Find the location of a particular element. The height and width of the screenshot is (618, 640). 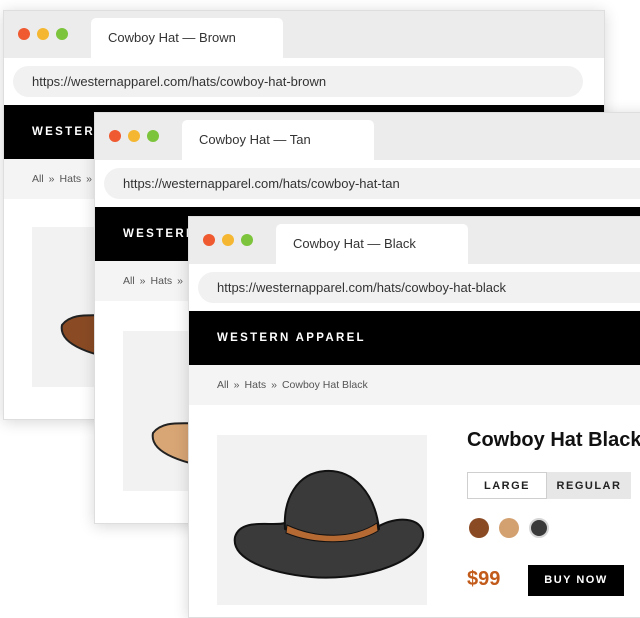

browser-tab: Cowboy Hat — Brown is located at coordinates (187, 38).